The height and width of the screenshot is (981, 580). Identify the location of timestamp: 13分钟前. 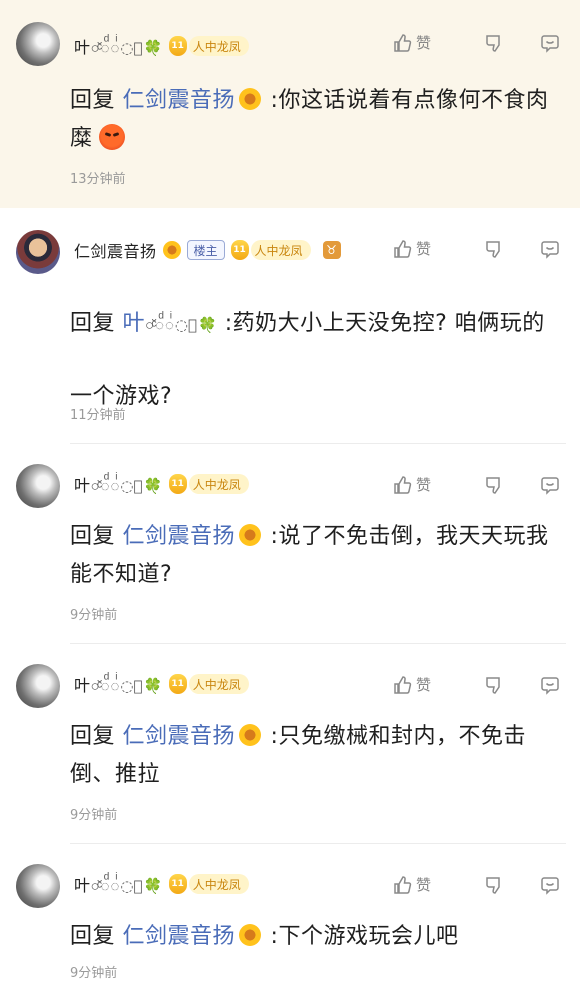
(98, 179).